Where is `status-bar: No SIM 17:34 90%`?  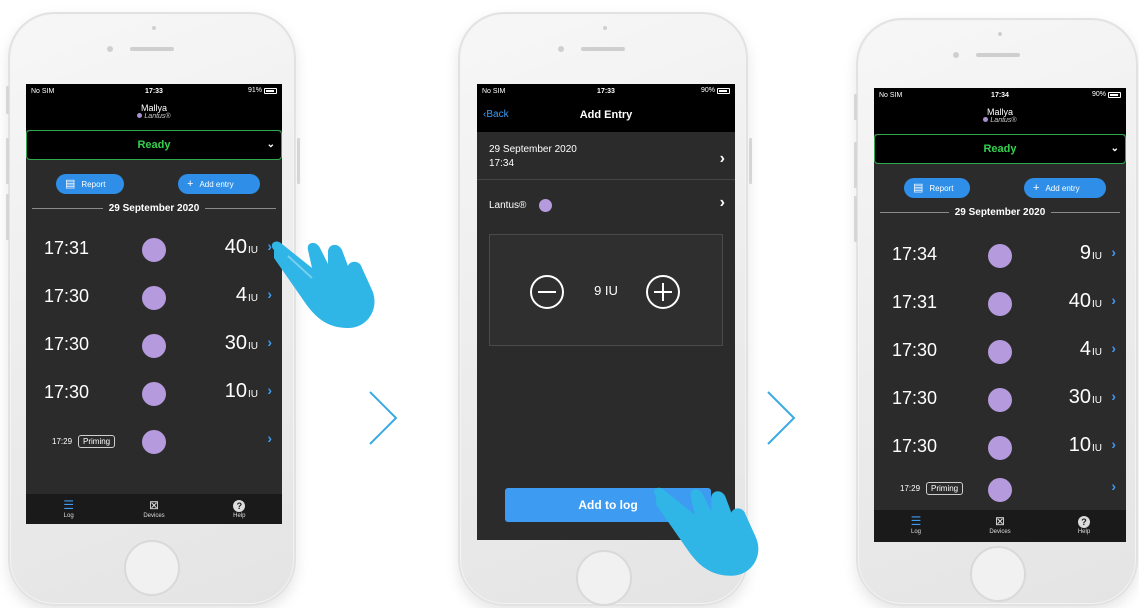 status-bar: No SIM 17:34 90% is located at coordinates (1000, 96).